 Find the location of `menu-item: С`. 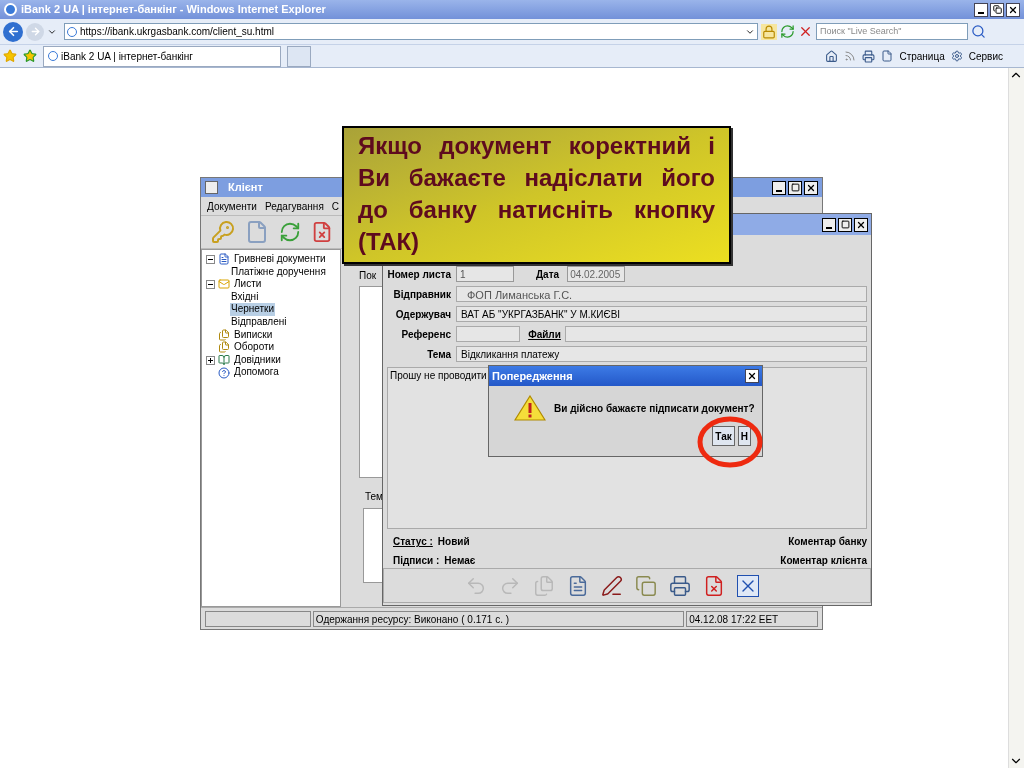

menu-item: С is located at coordinates (335, 206).